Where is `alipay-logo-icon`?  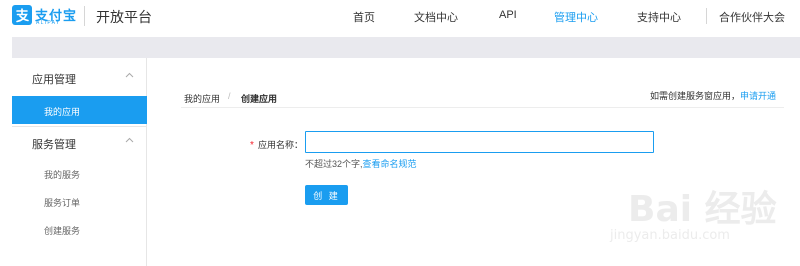
alipay-logo-icon is located at coordinates (22, 15).